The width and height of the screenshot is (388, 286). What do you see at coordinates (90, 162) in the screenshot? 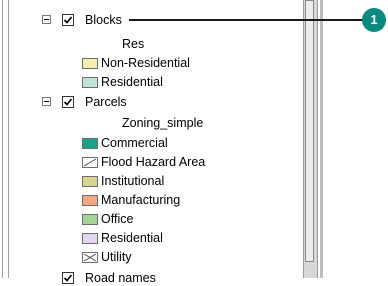
I see `hatch-icon` at bounding box center [90, 162].